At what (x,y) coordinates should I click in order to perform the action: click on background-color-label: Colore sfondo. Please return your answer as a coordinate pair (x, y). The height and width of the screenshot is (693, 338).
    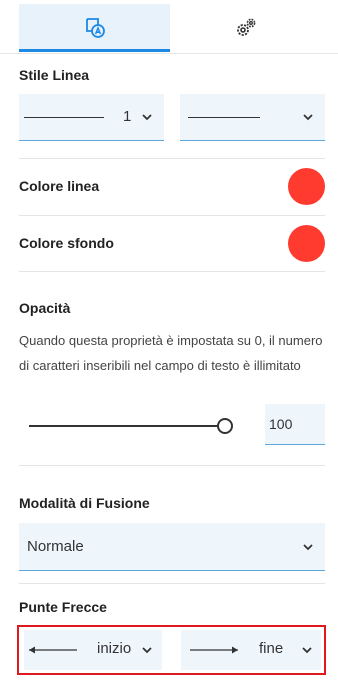
    Looking at the image, I should click on (66, 243).